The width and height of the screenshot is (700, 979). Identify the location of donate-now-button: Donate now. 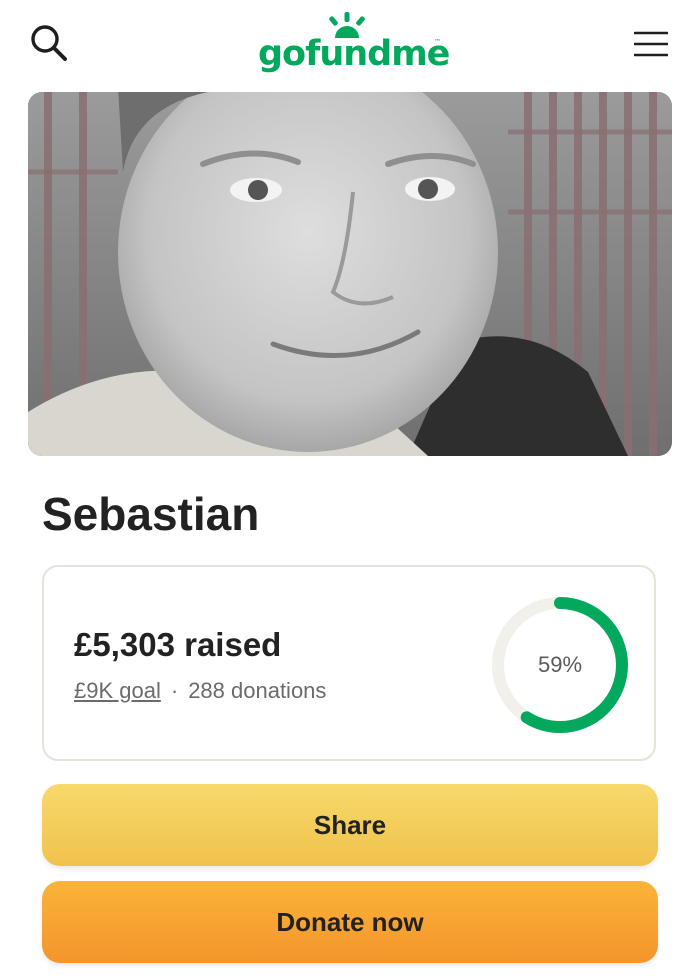
(350, 922).